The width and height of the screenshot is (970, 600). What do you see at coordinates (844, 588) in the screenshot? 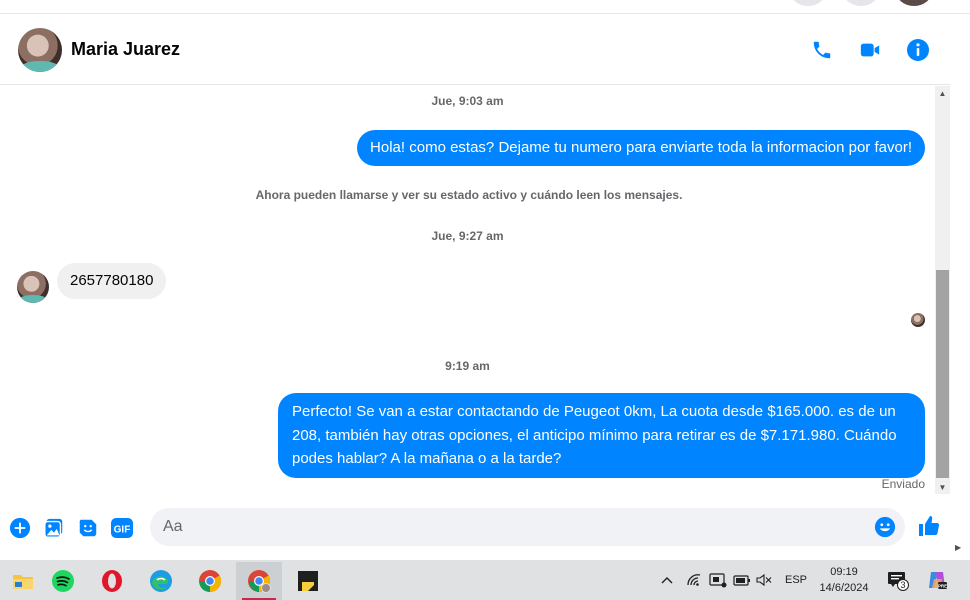
I see `clock-date: 14/6/2024` at bounding box center [844, 588].